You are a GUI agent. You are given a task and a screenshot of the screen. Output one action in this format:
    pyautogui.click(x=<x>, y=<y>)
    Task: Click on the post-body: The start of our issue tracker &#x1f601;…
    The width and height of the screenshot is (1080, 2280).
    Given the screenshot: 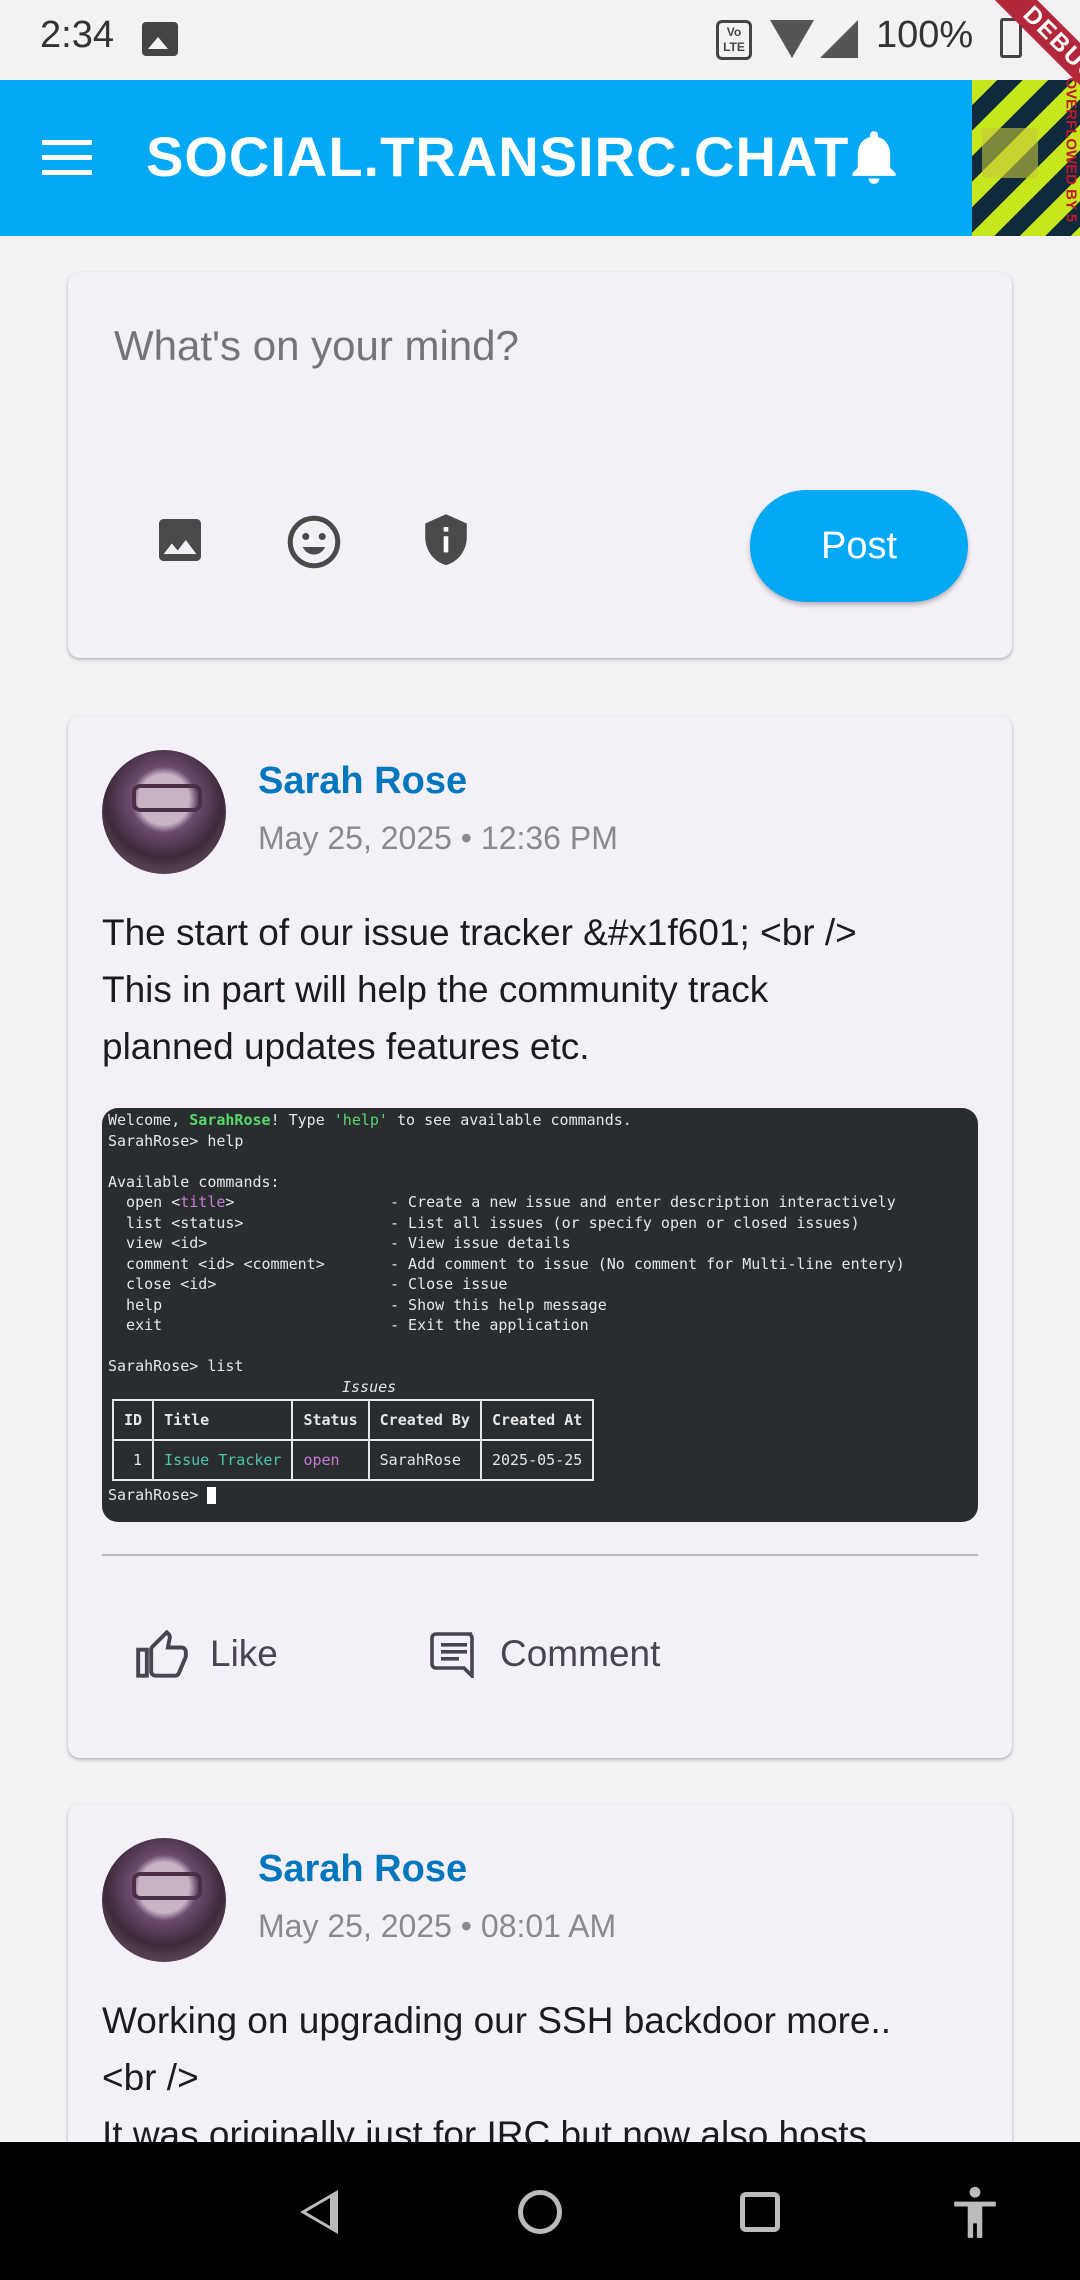 What is the action you would take?
    pyautogui.click(x=479, y=989)
    